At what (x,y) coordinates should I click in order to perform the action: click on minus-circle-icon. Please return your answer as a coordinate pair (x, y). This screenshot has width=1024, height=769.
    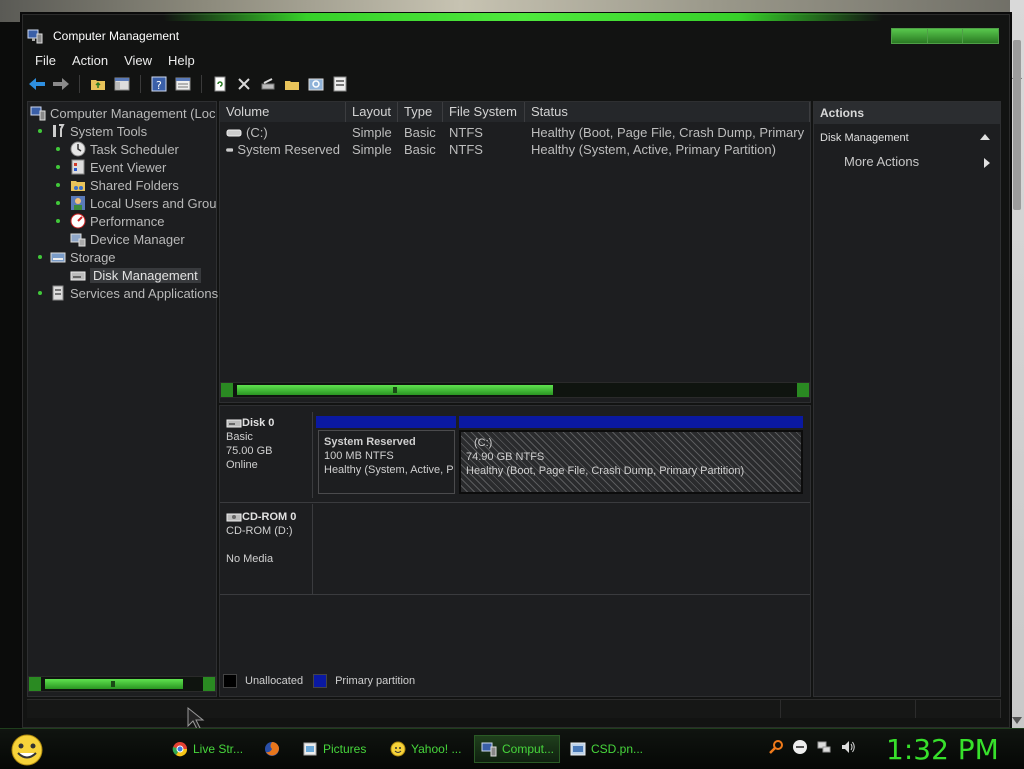
    Looking at the image, I should click on (800, 747).